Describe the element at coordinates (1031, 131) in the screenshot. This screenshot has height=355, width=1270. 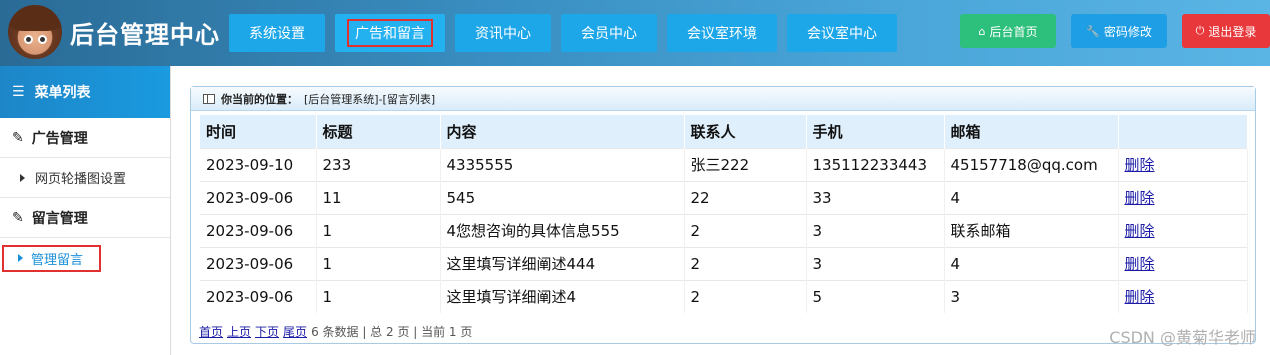
I see `column-header-email: 邮箱` at that location.